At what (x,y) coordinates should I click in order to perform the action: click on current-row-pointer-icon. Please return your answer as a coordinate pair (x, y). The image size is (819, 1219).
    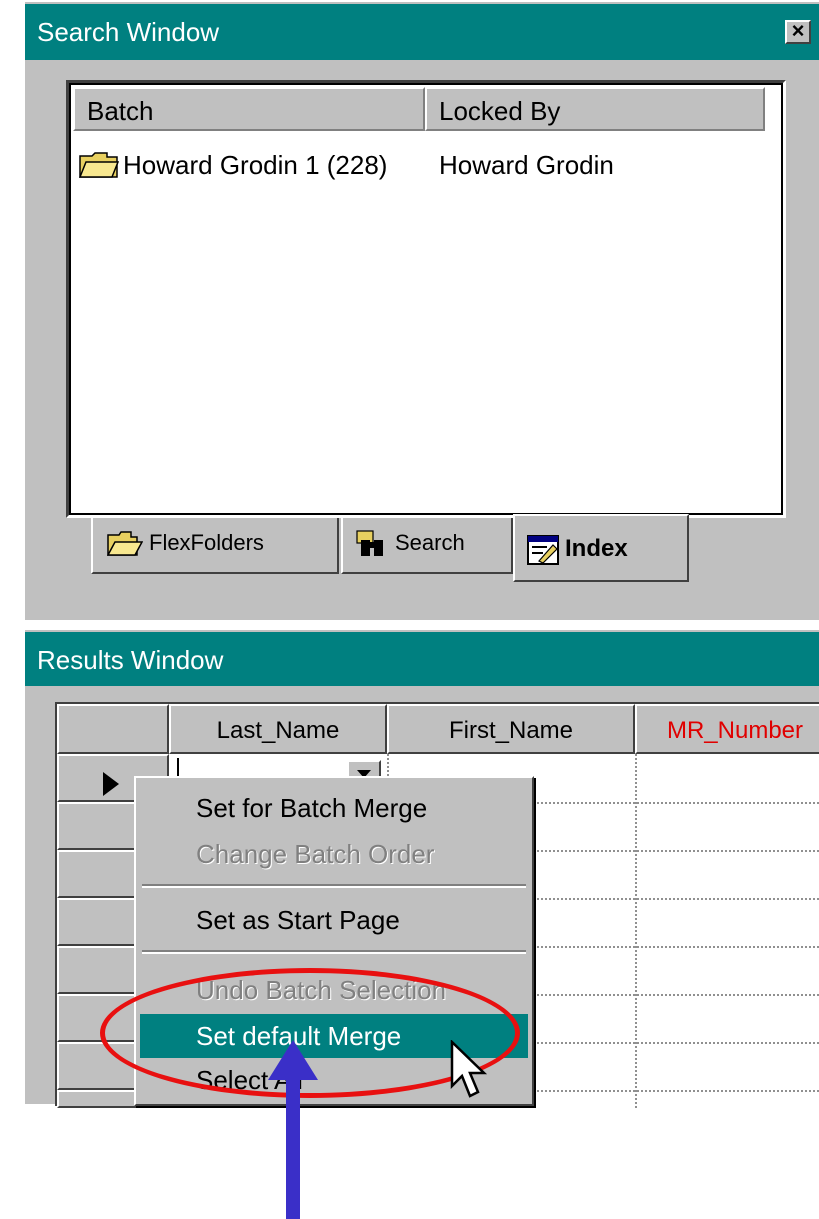
    Looking at the image, I should click on (111, 784).